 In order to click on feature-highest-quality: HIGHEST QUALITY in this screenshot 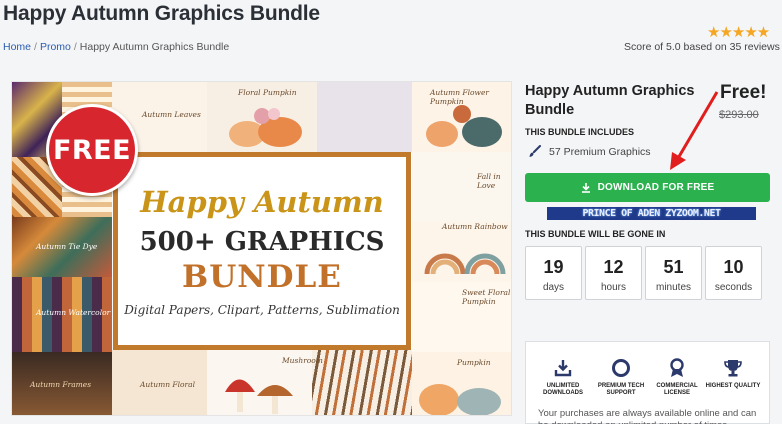, I will do `click(733, 374)`.